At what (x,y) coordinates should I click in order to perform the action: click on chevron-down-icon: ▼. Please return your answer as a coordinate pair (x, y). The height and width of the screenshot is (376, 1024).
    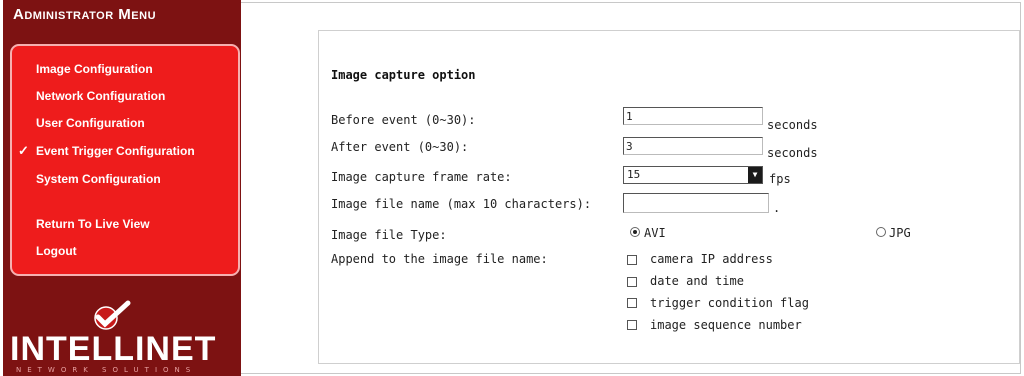
    Looking at the image, I should click on (755, 175).